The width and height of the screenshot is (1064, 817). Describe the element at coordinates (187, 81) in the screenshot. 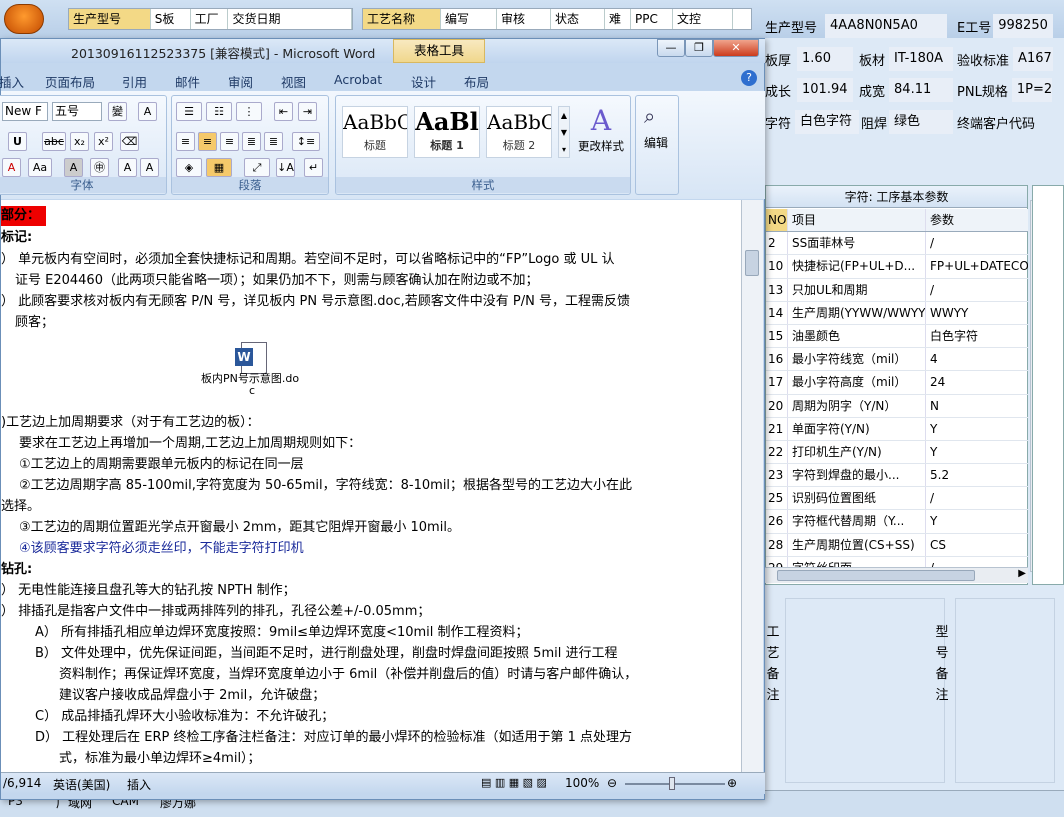

I see `tab-mailings: 邮件` at that location.